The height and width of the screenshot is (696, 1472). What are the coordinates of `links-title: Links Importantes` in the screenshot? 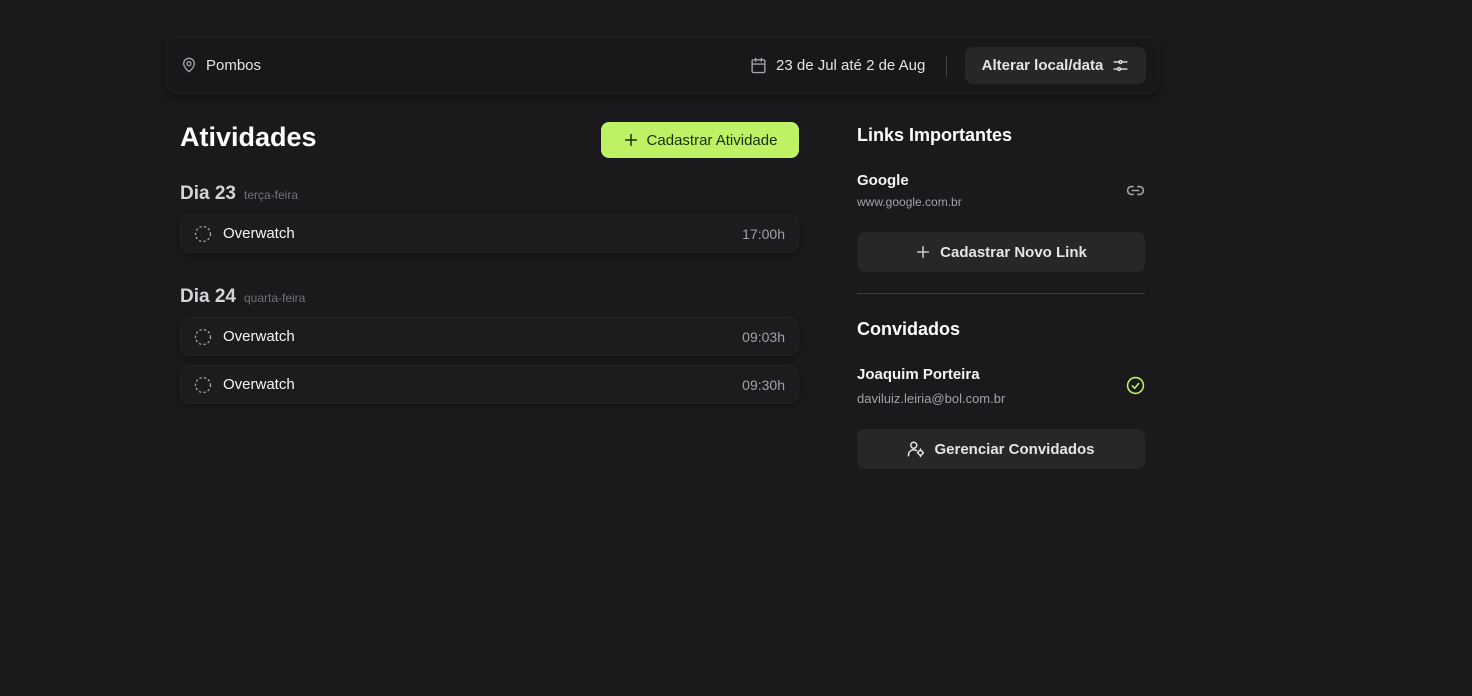 It's located at (935, 135).